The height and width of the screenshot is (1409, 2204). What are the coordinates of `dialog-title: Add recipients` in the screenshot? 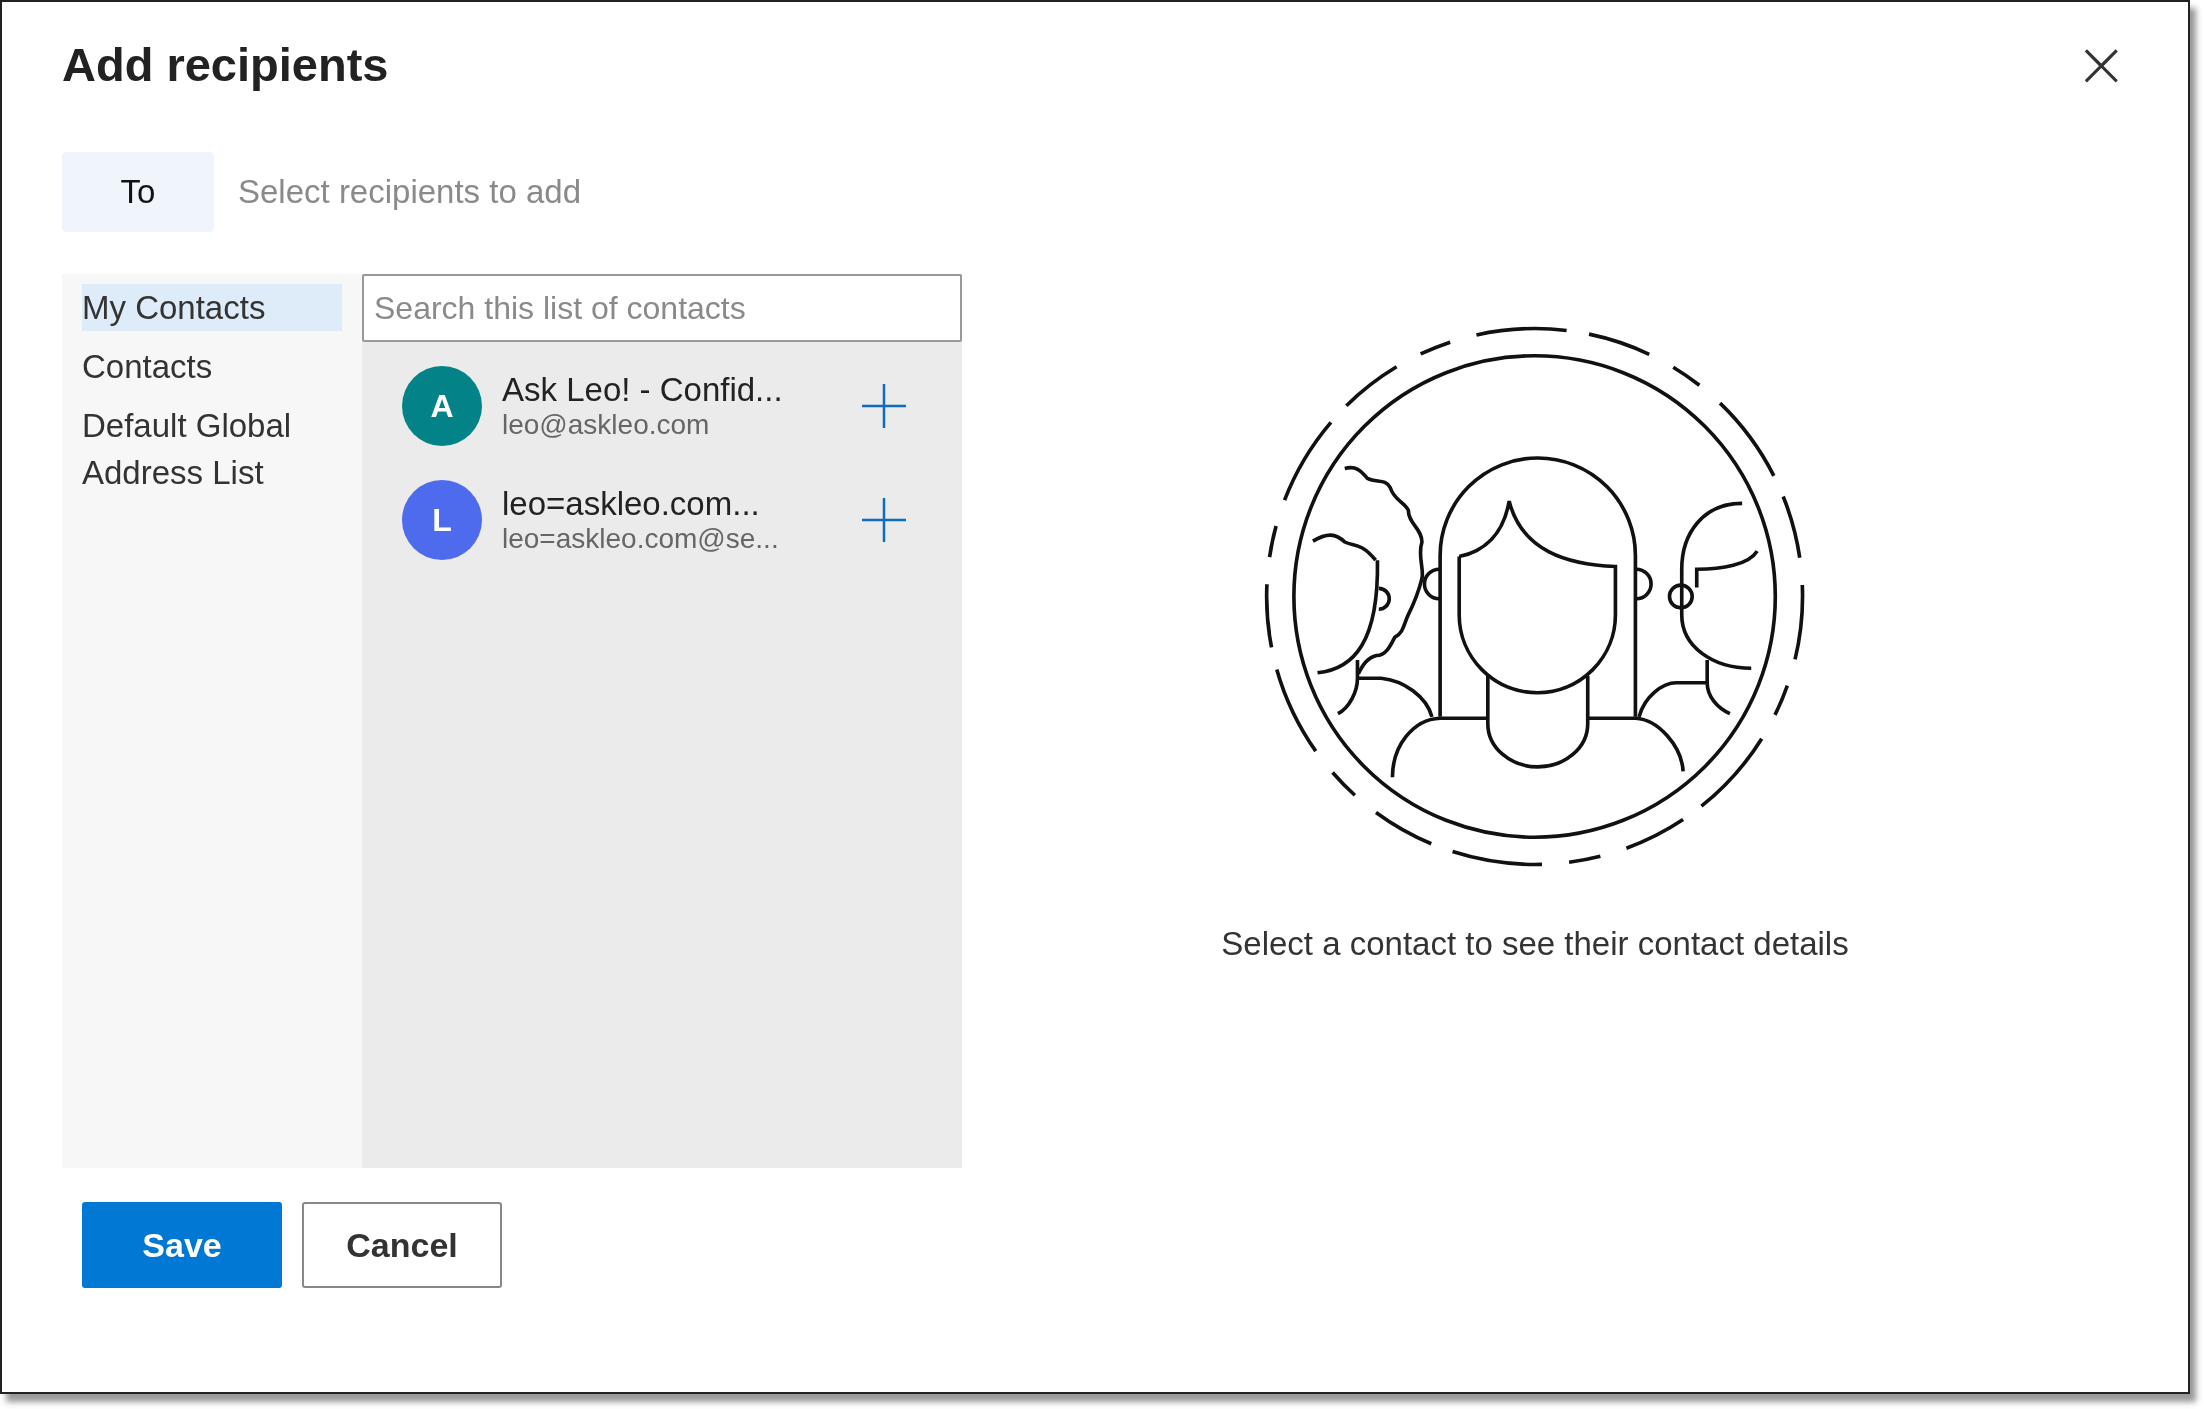 It's located at (225, 64).